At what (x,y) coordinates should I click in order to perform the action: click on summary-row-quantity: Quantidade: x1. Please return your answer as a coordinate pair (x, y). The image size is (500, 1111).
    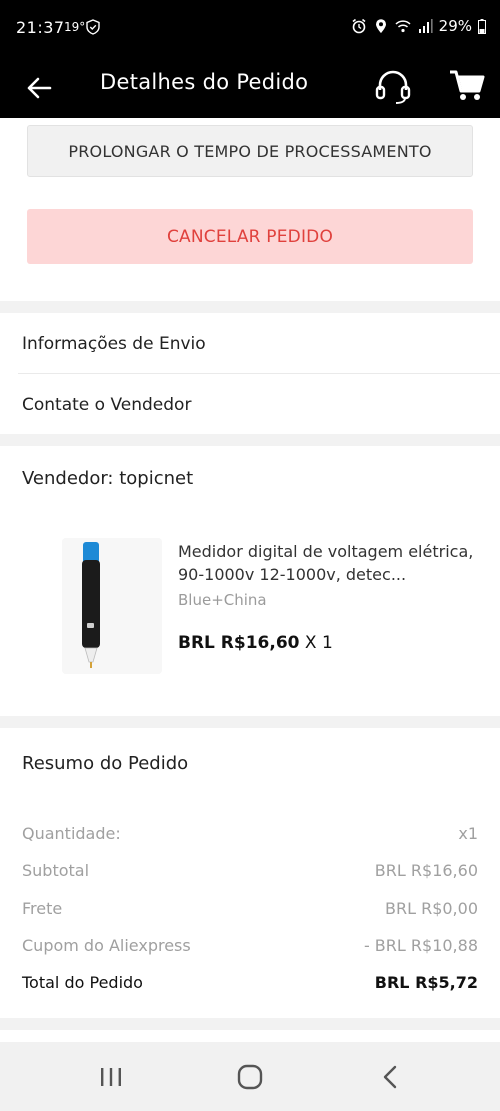
    Looking at the image, I should click on (250, 833).